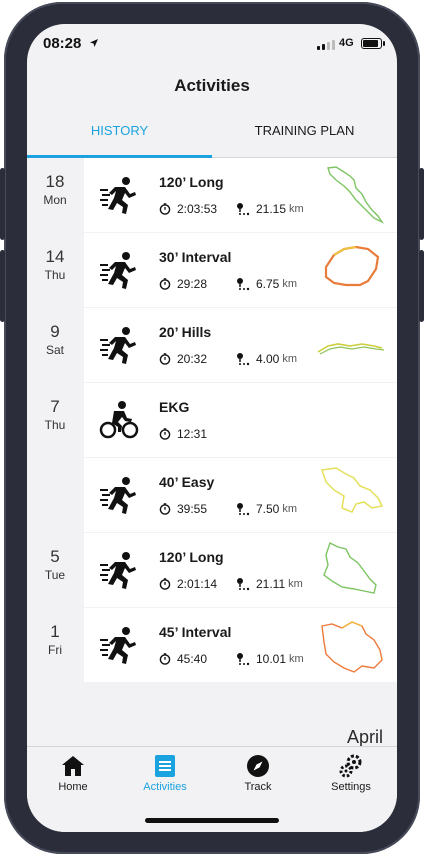 This screenshot has width=424, height=856. I want to click on date-day: 7, so click(55, 406).